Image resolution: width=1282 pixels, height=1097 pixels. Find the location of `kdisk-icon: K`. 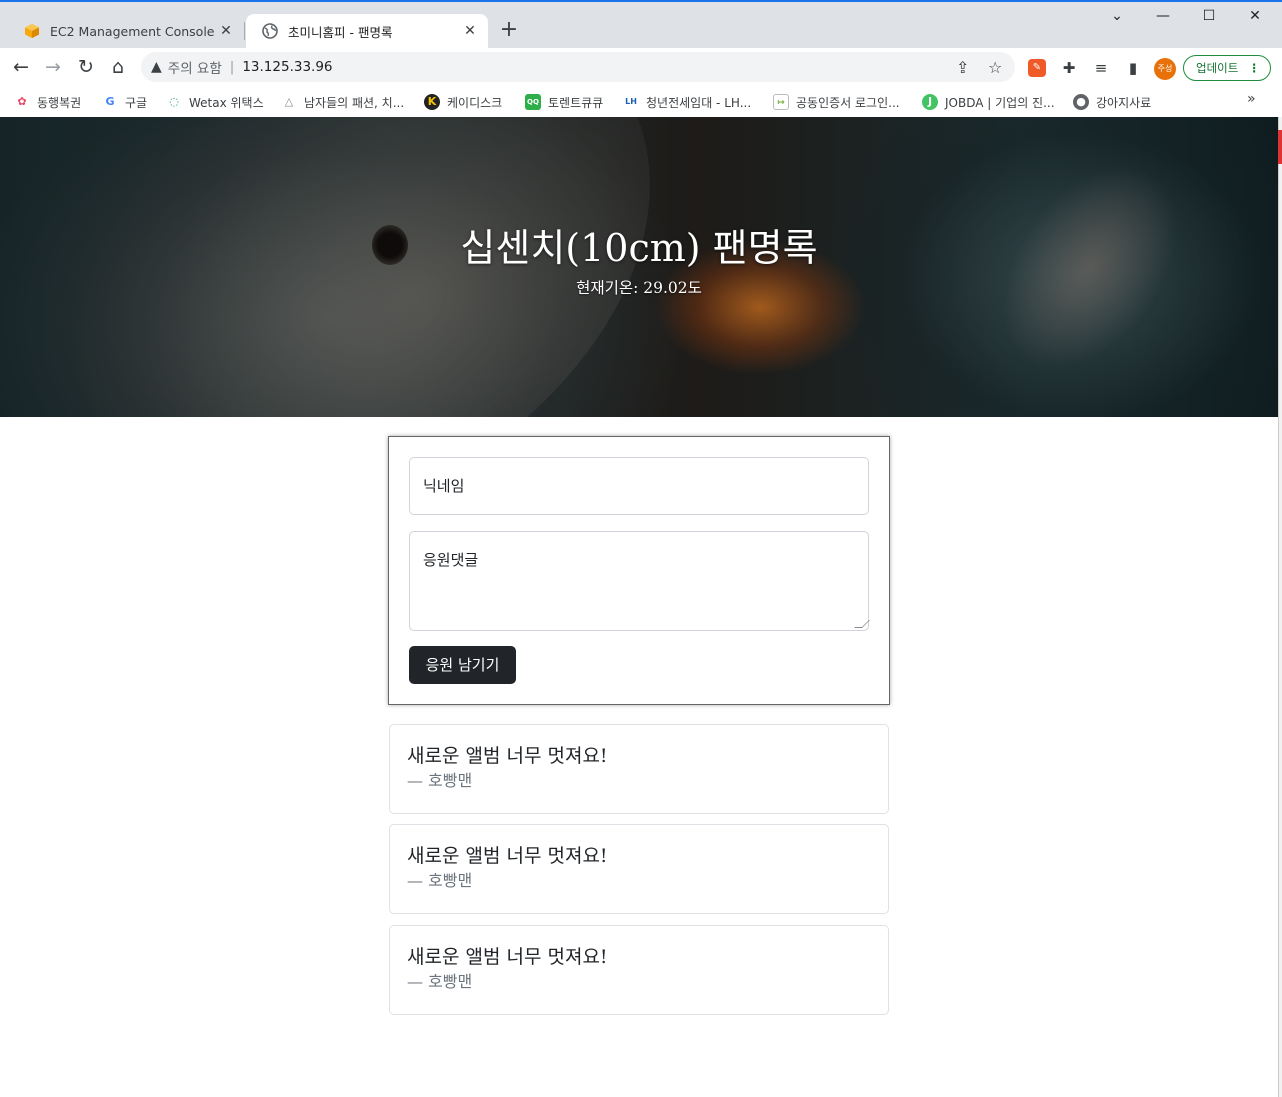

kdisk-icon: K is located at coordinates (432, 102).